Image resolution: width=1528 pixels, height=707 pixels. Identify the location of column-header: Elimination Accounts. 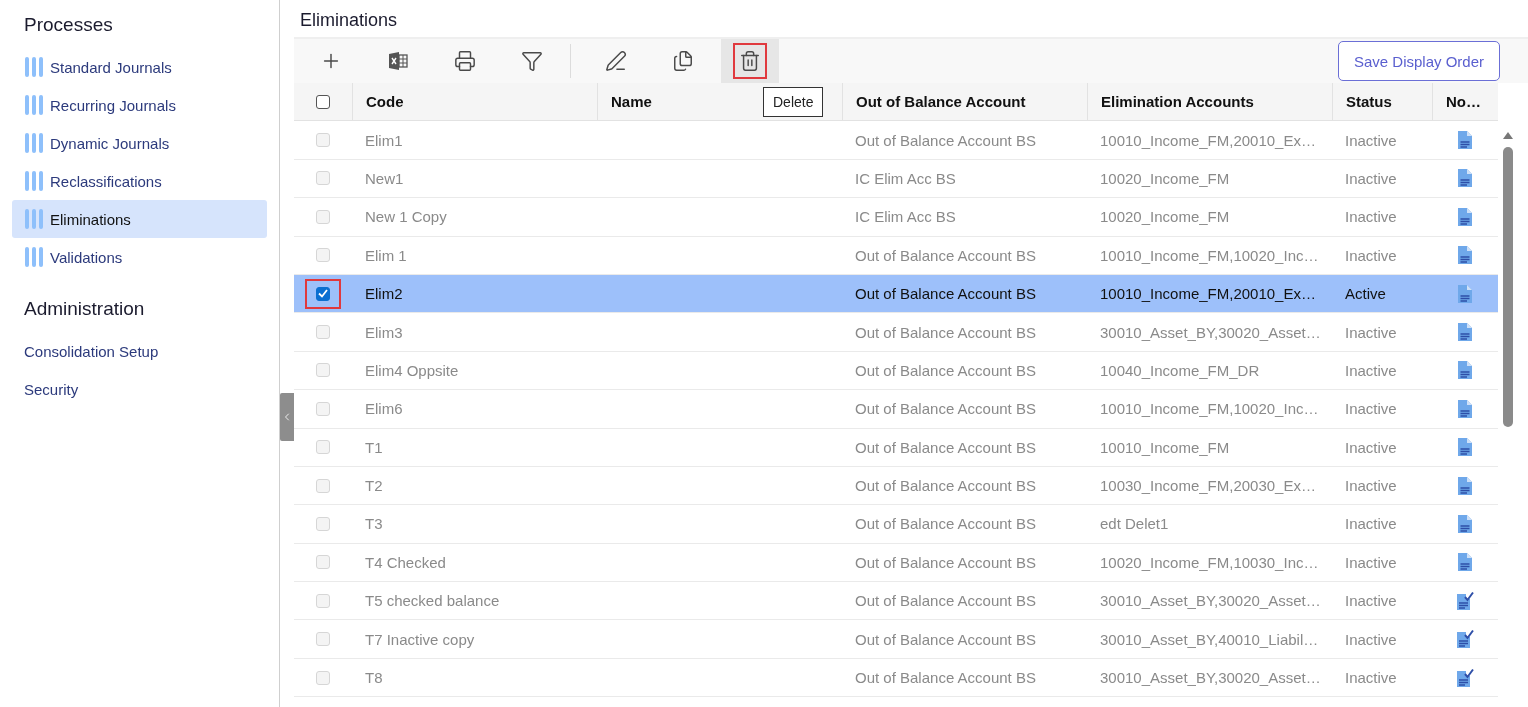
(1209, 102).